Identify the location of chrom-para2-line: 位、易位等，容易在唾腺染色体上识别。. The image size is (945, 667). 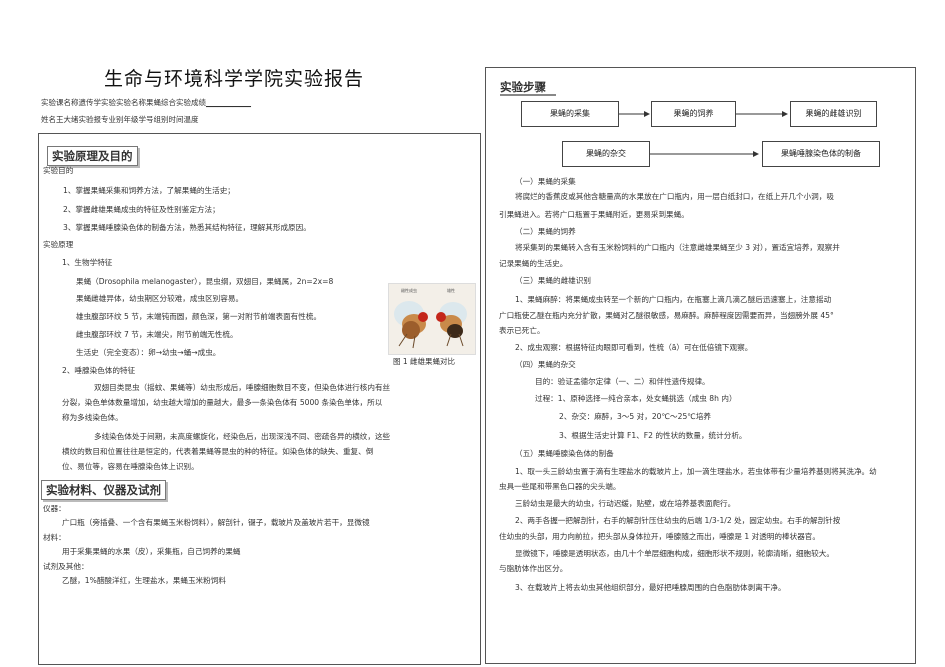
(130, 466).